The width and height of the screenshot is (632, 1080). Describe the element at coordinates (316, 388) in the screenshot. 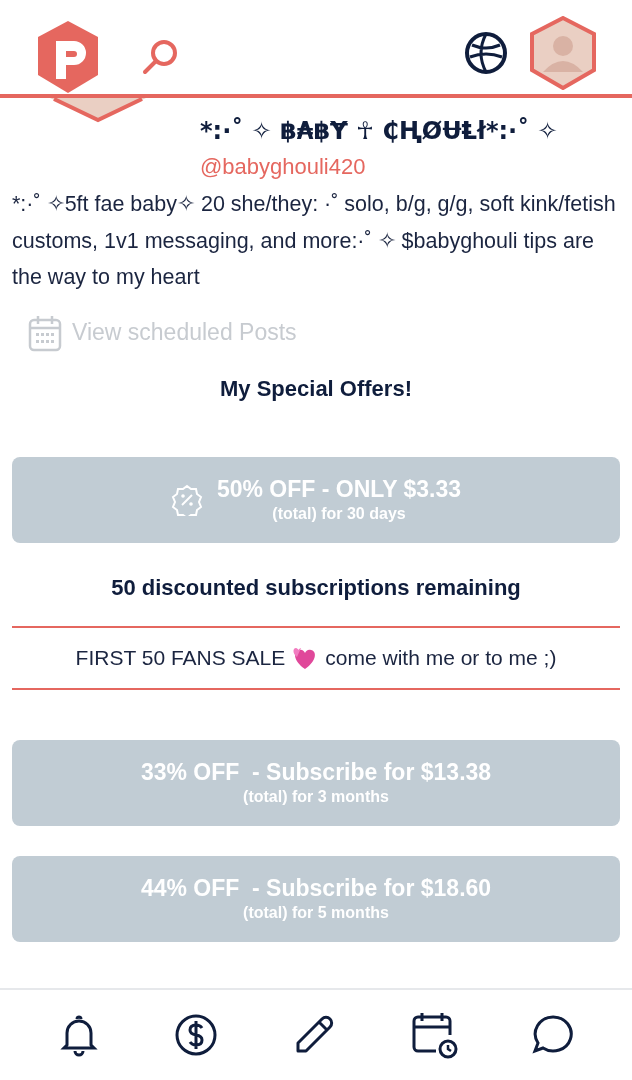

I see `offers-heading: My Special Offers!` at that location.